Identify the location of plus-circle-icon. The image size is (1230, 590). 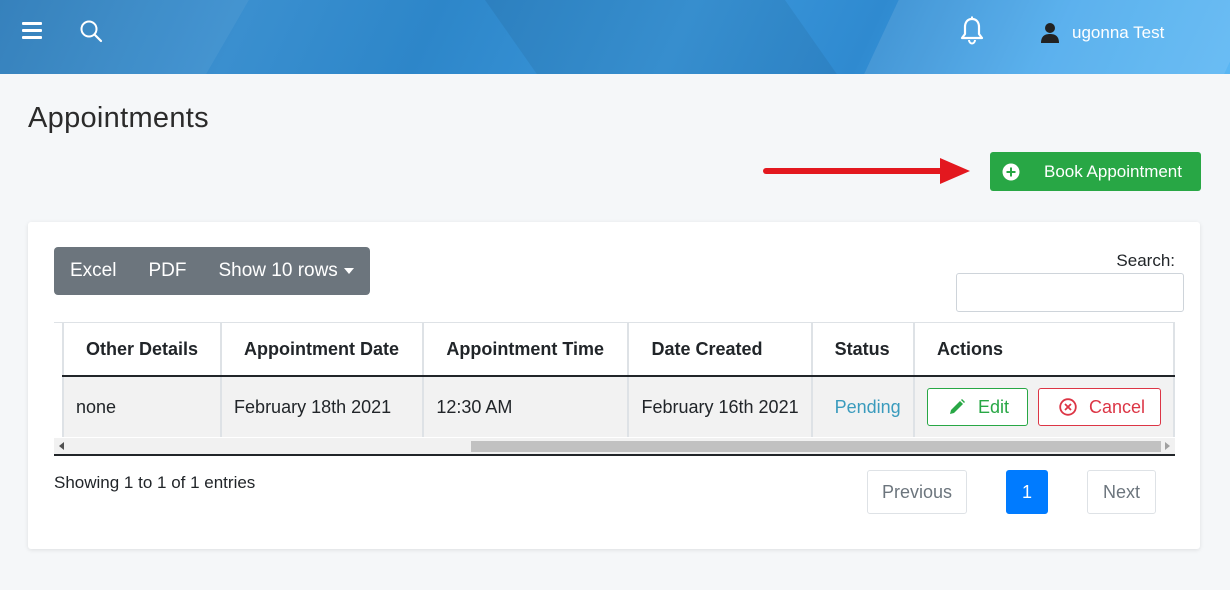
(1011, 171).